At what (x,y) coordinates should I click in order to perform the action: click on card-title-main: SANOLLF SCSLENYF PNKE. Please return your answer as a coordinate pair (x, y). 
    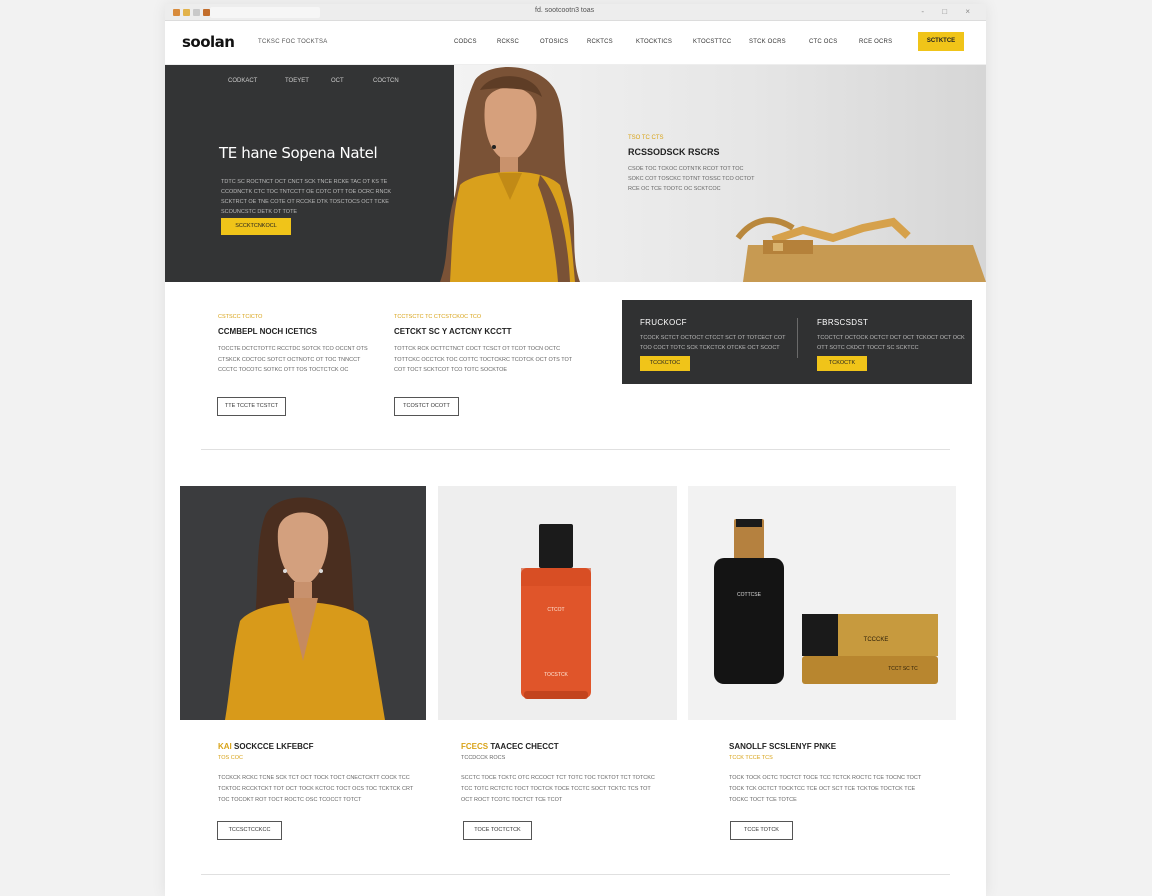
    Looking at the image, I should click on (783, 746).